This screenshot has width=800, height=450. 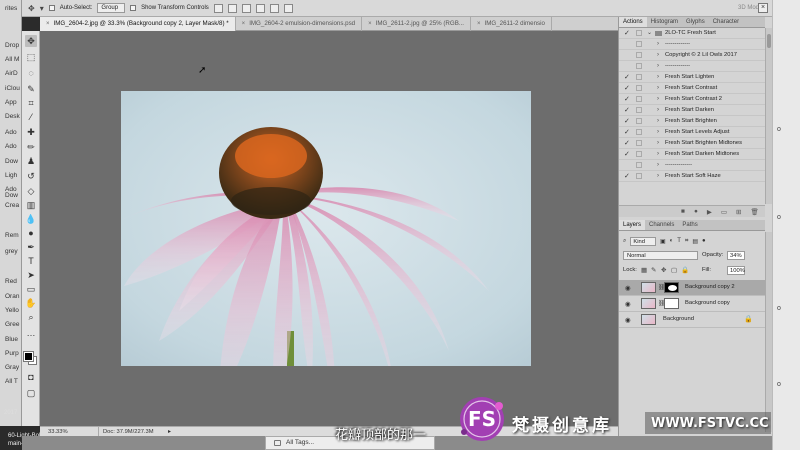 I want to click on smart-object-filter-icon: ▤, so click(x=695, y=241).